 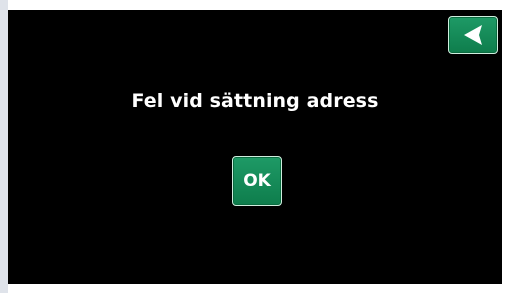 I want to click on back-arrow-icon, so click(x=473, y=35).